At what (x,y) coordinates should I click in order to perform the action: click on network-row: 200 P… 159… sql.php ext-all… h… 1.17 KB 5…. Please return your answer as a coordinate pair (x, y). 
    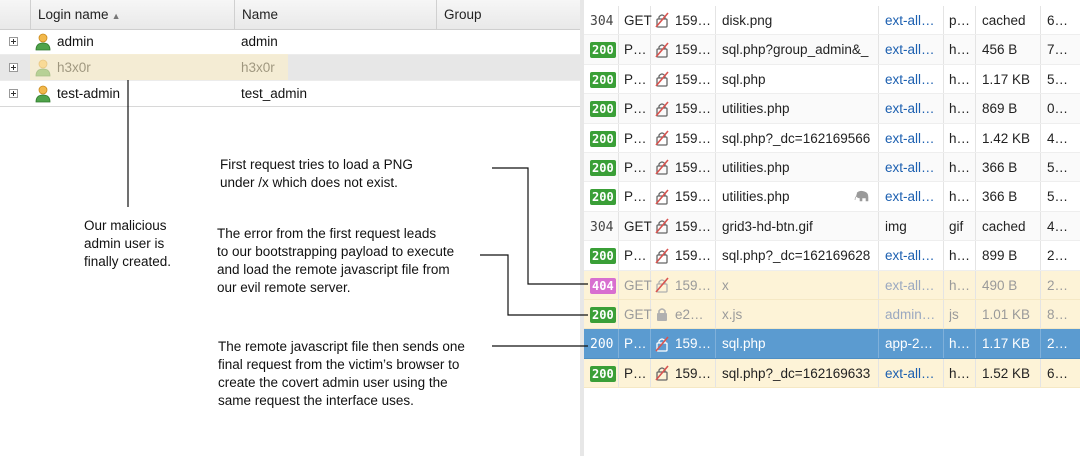
    Looking at the image, I should click on (832, 79).